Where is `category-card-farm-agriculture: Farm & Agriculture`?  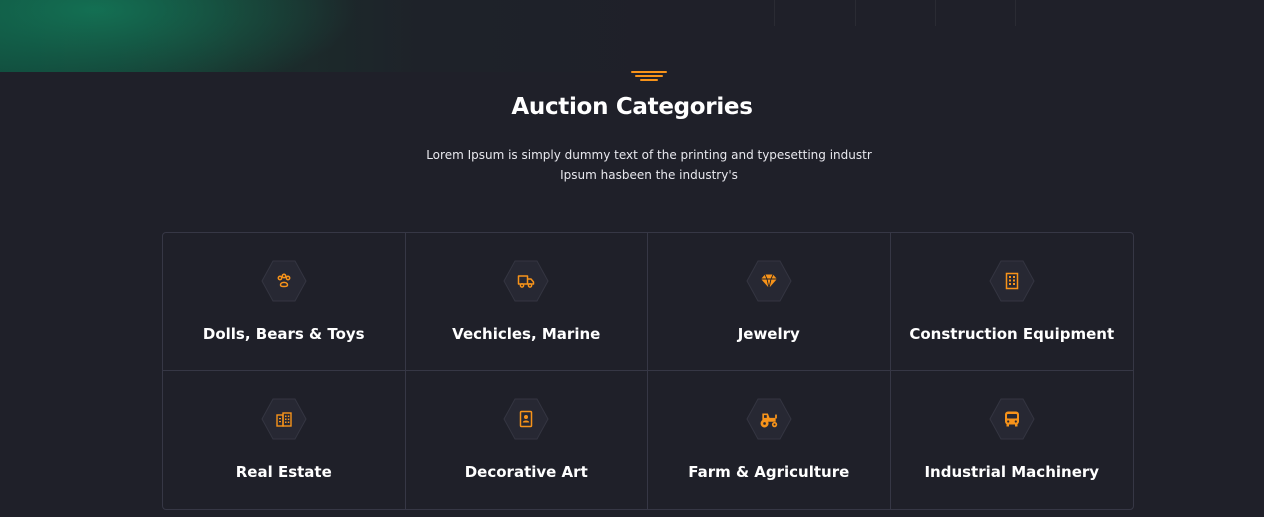
category-card-farm-agriculture: Farm & Agriculture is located at coordinates (769, 440).